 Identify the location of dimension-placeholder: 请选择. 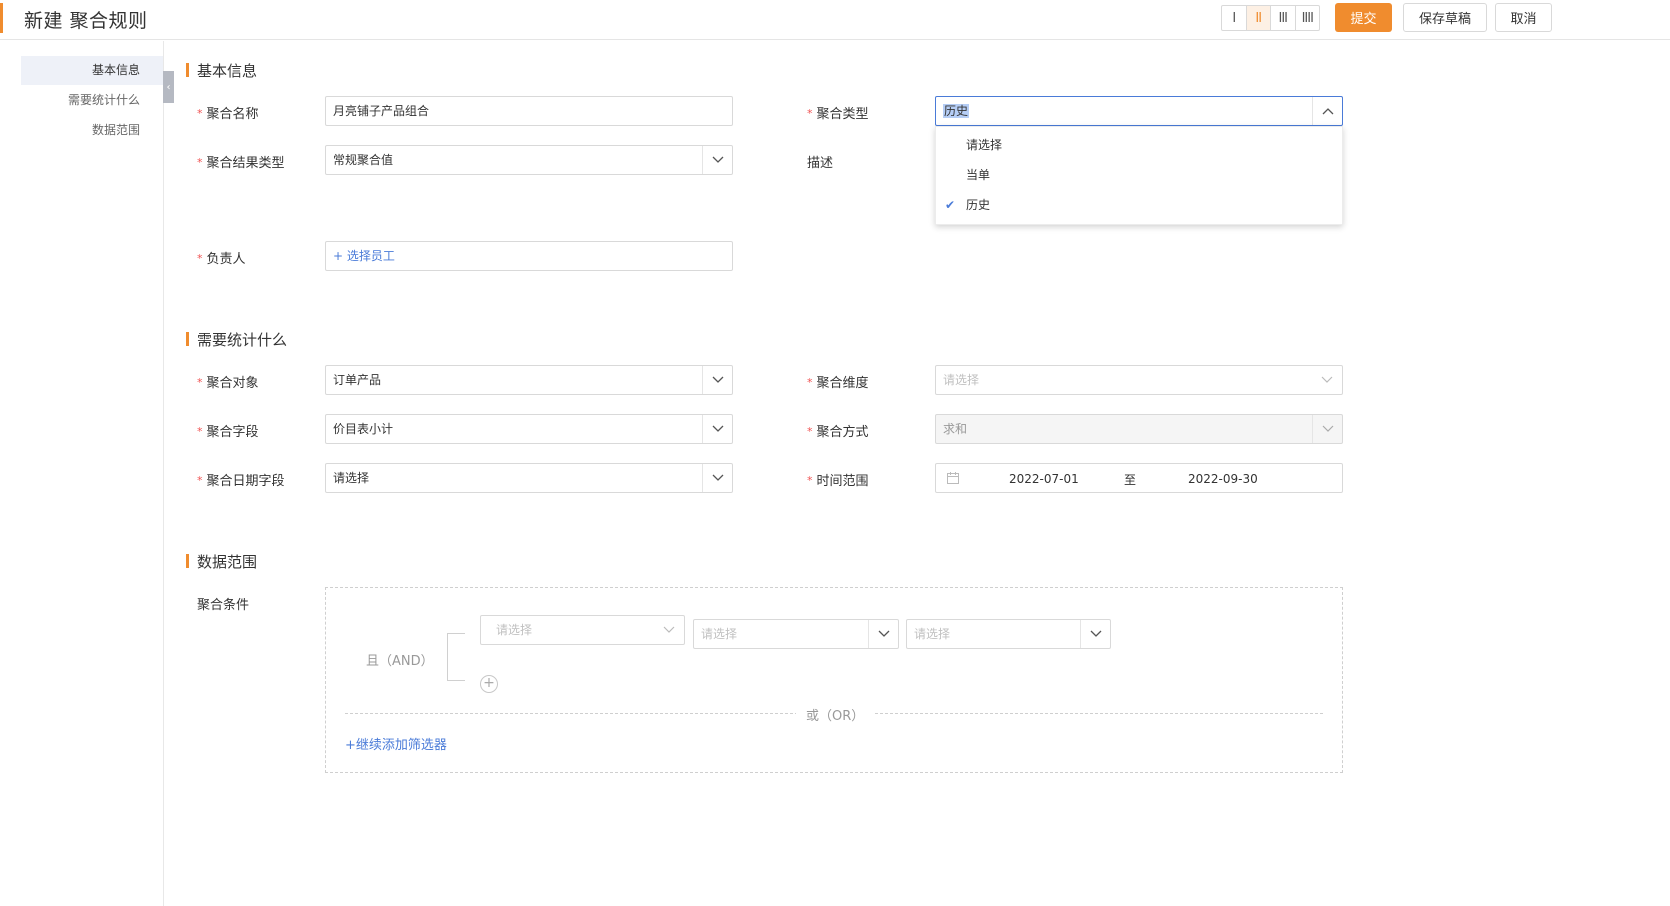
(961, 380).